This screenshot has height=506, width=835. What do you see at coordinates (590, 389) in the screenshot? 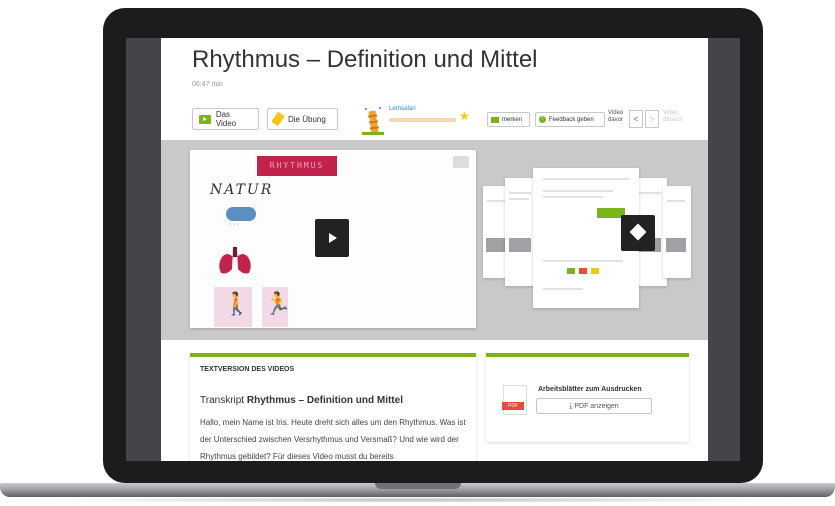
I see `worksheets-title: Arbeitsblätter zum Ausdrucken` at bounding box center [590, 389].